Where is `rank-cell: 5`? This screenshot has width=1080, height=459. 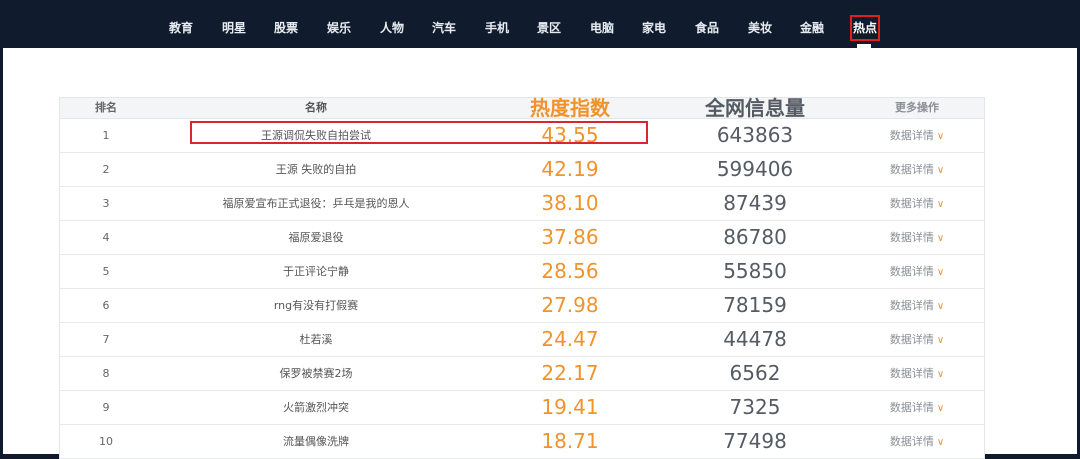
rank-cell: 5 is located at coordinates (106, 271).